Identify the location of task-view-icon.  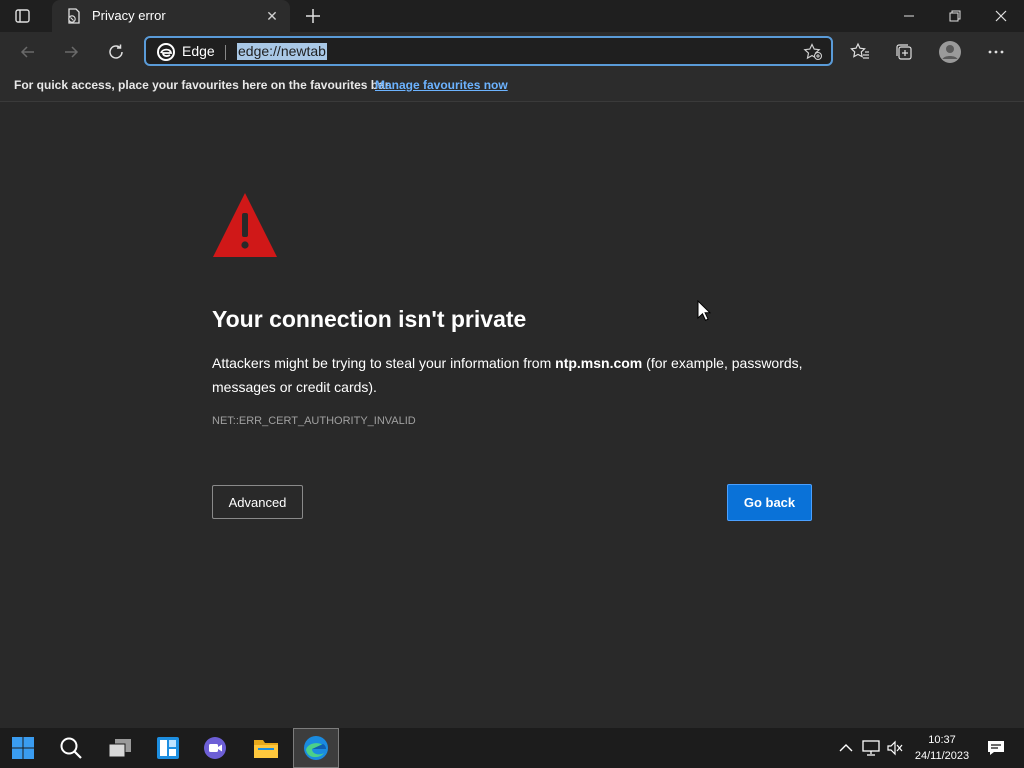
(120, 748).